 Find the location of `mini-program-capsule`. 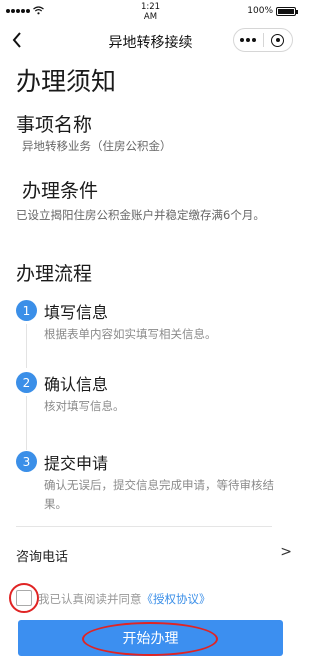

mini-program-capsule is located at coordinates (263, 40).